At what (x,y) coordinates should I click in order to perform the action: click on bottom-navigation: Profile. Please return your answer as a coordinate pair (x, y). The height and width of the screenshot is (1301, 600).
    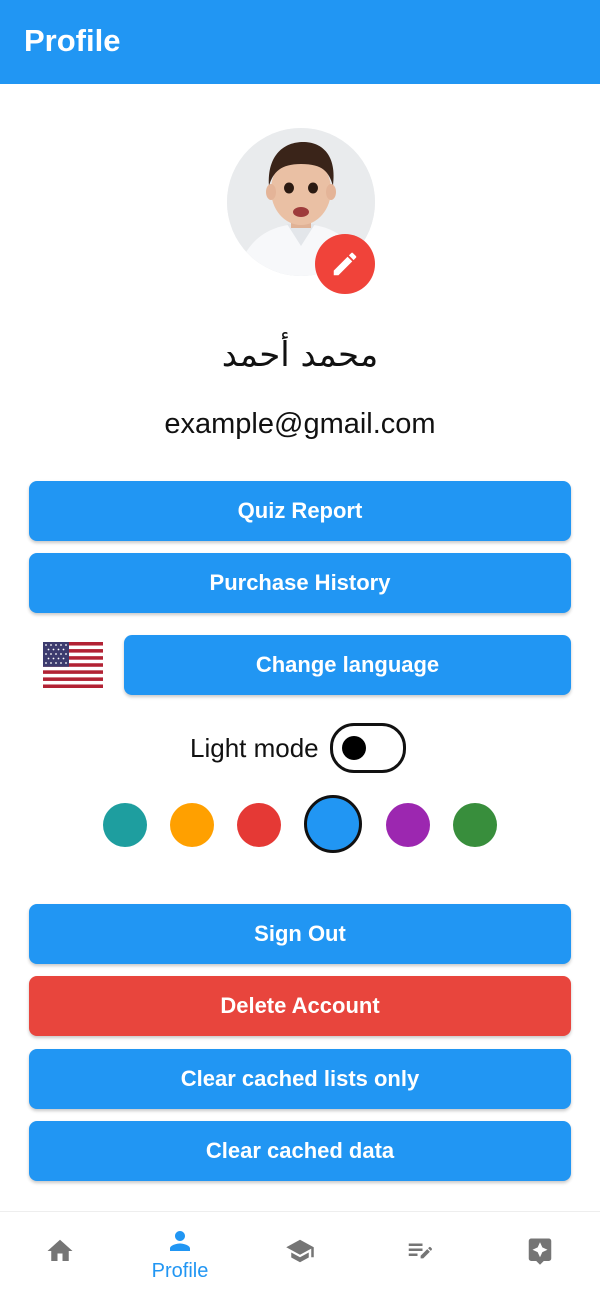
    Looking at the image, I should click on (300, 1256).